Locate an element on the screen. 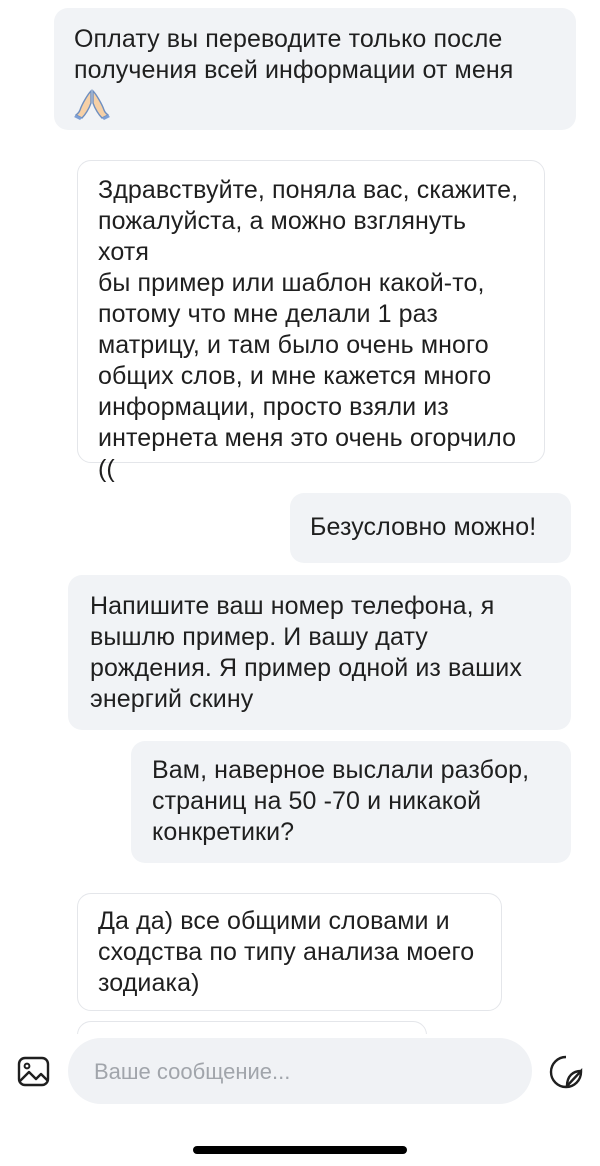  message-input is located at coordinates (302, 1072).